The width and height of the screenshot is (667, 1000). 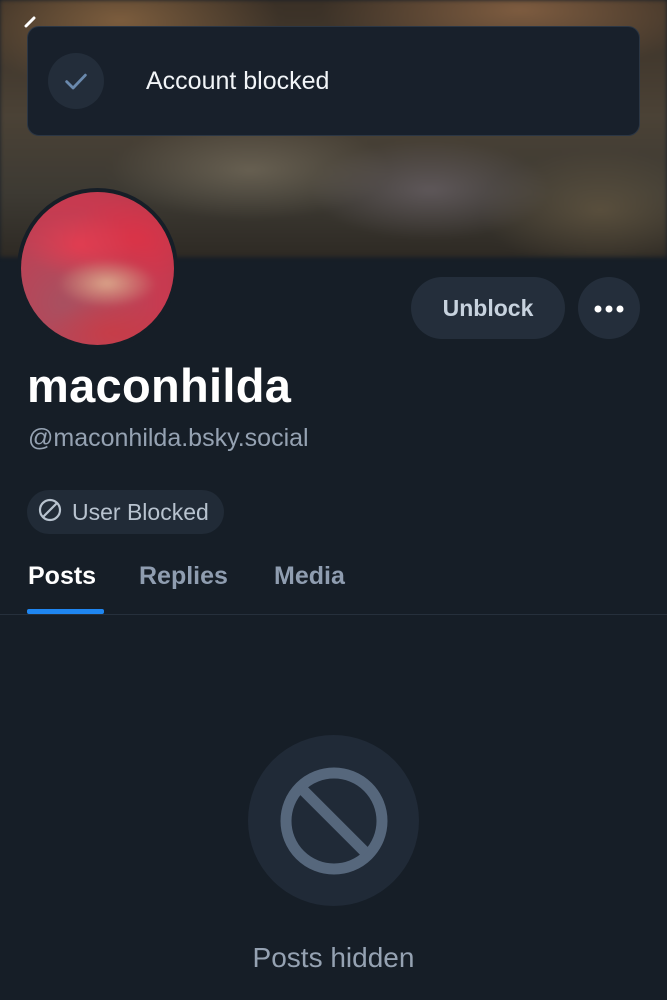 What do you see at coordinates (159, 385) in the screenshot?
I see `display-name: maconhilda` at bounding box center [159, 385].